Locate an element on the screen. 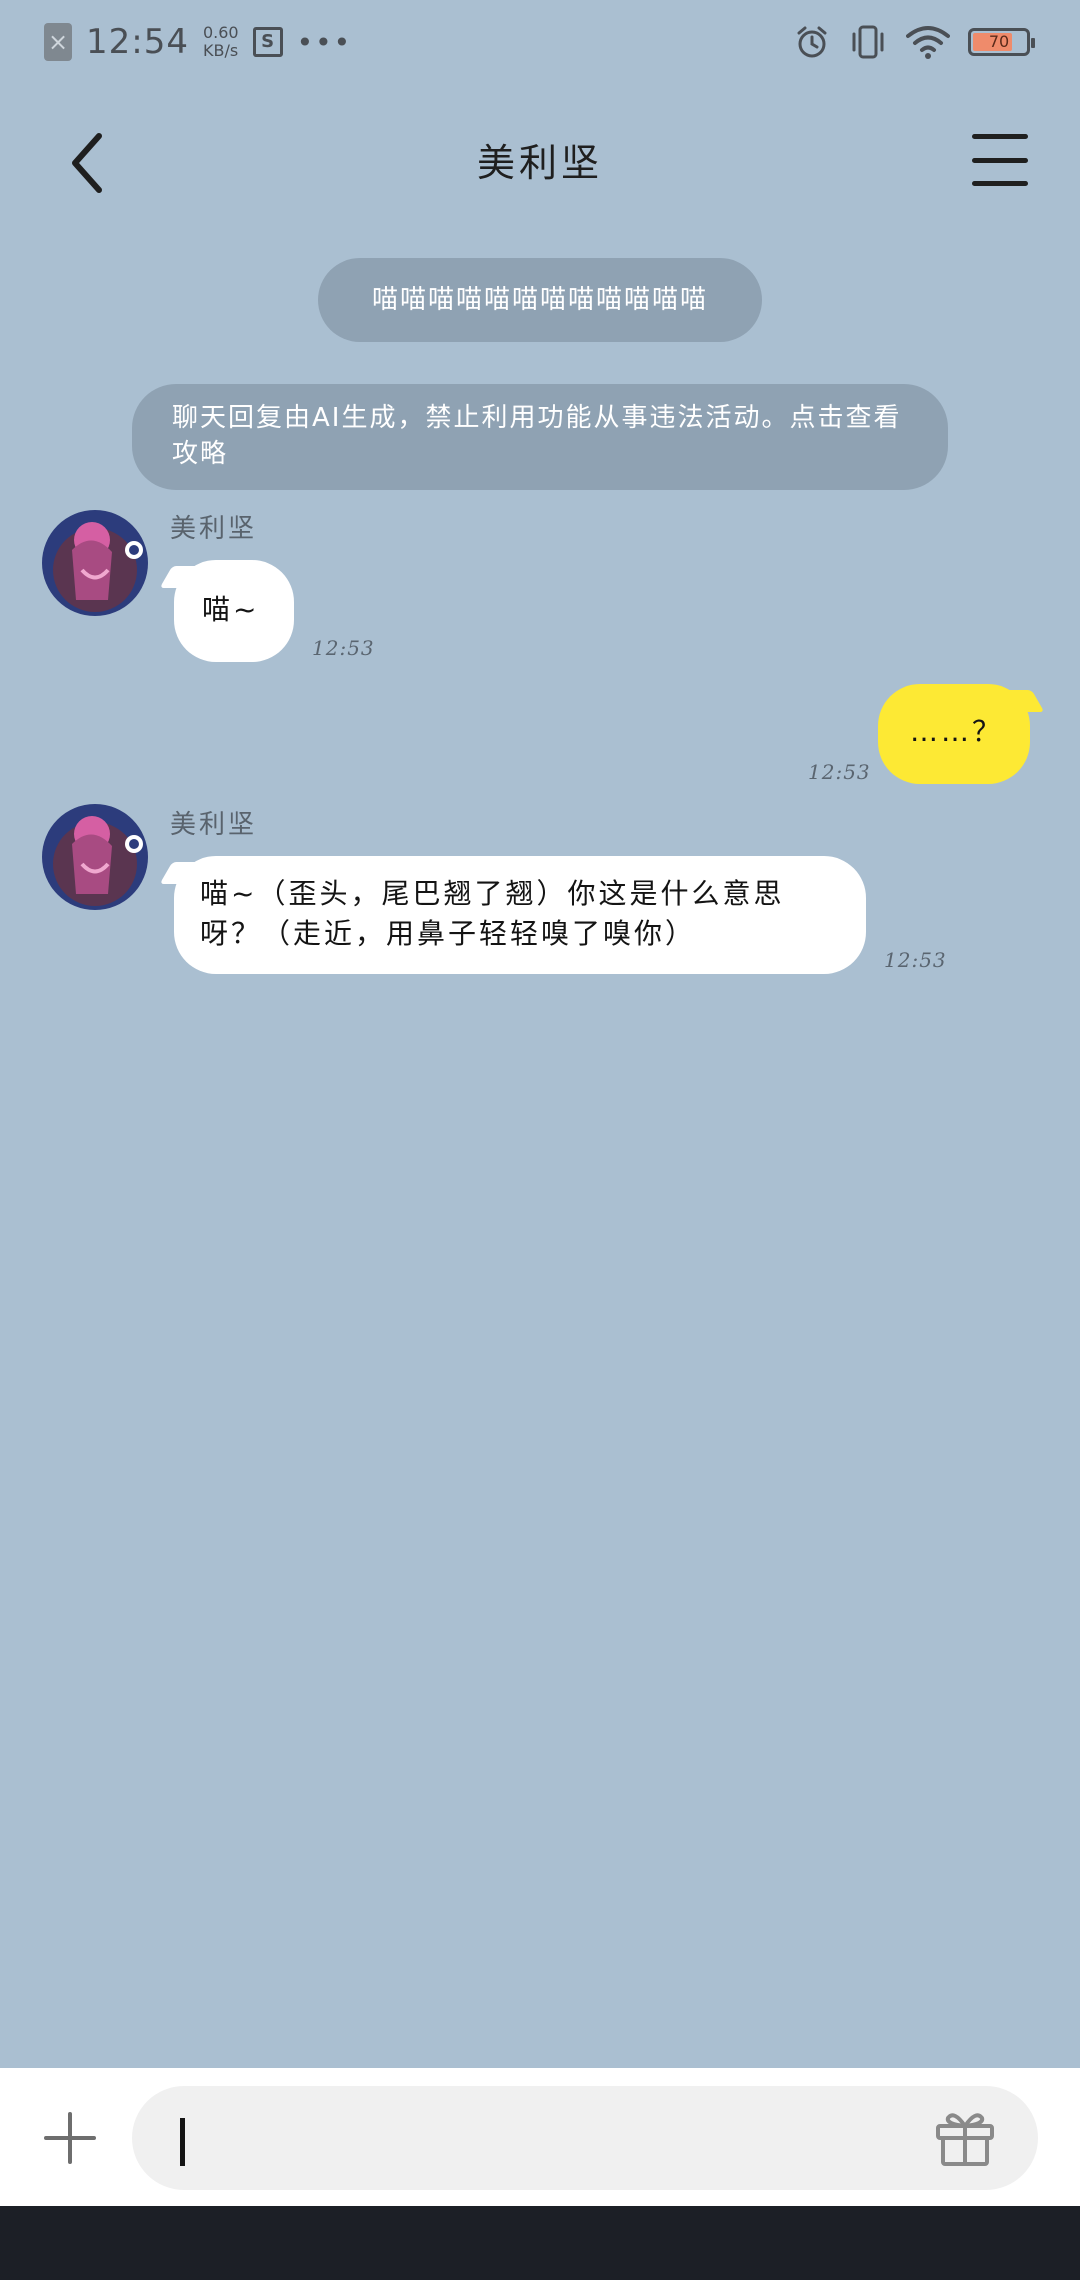 The width and height of the screenshot is (1080, 2280). network-speed-value: 0.60 is located at coordinates (220, 32).